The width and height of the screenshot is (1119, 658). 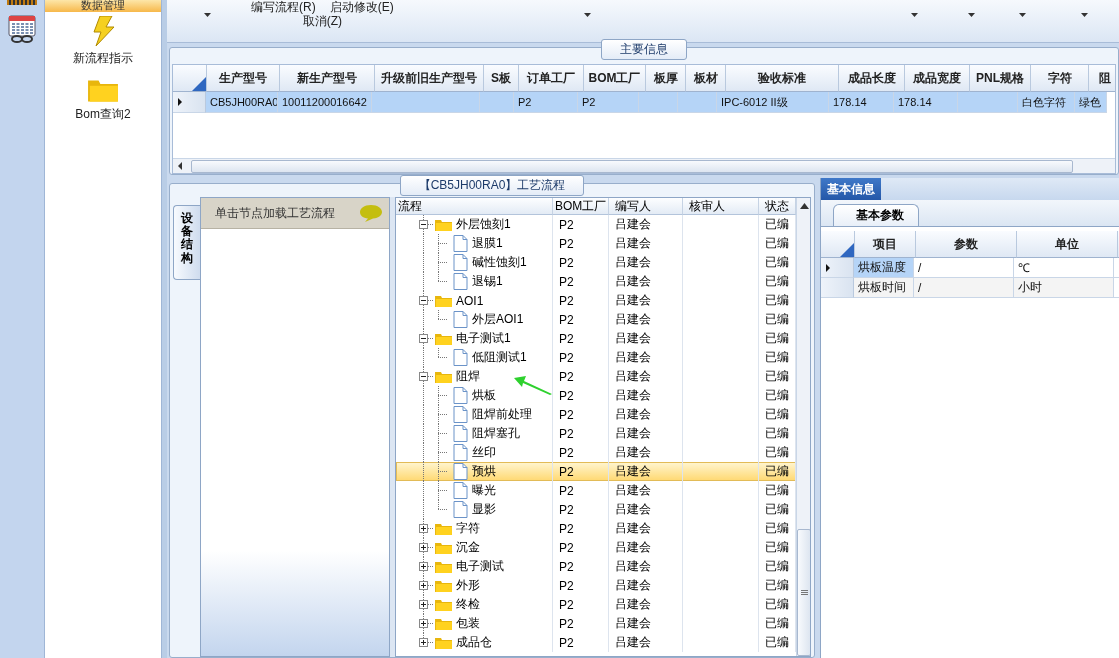 I want to click on nav-item: 新流程指示, so click(x=103, y=41).